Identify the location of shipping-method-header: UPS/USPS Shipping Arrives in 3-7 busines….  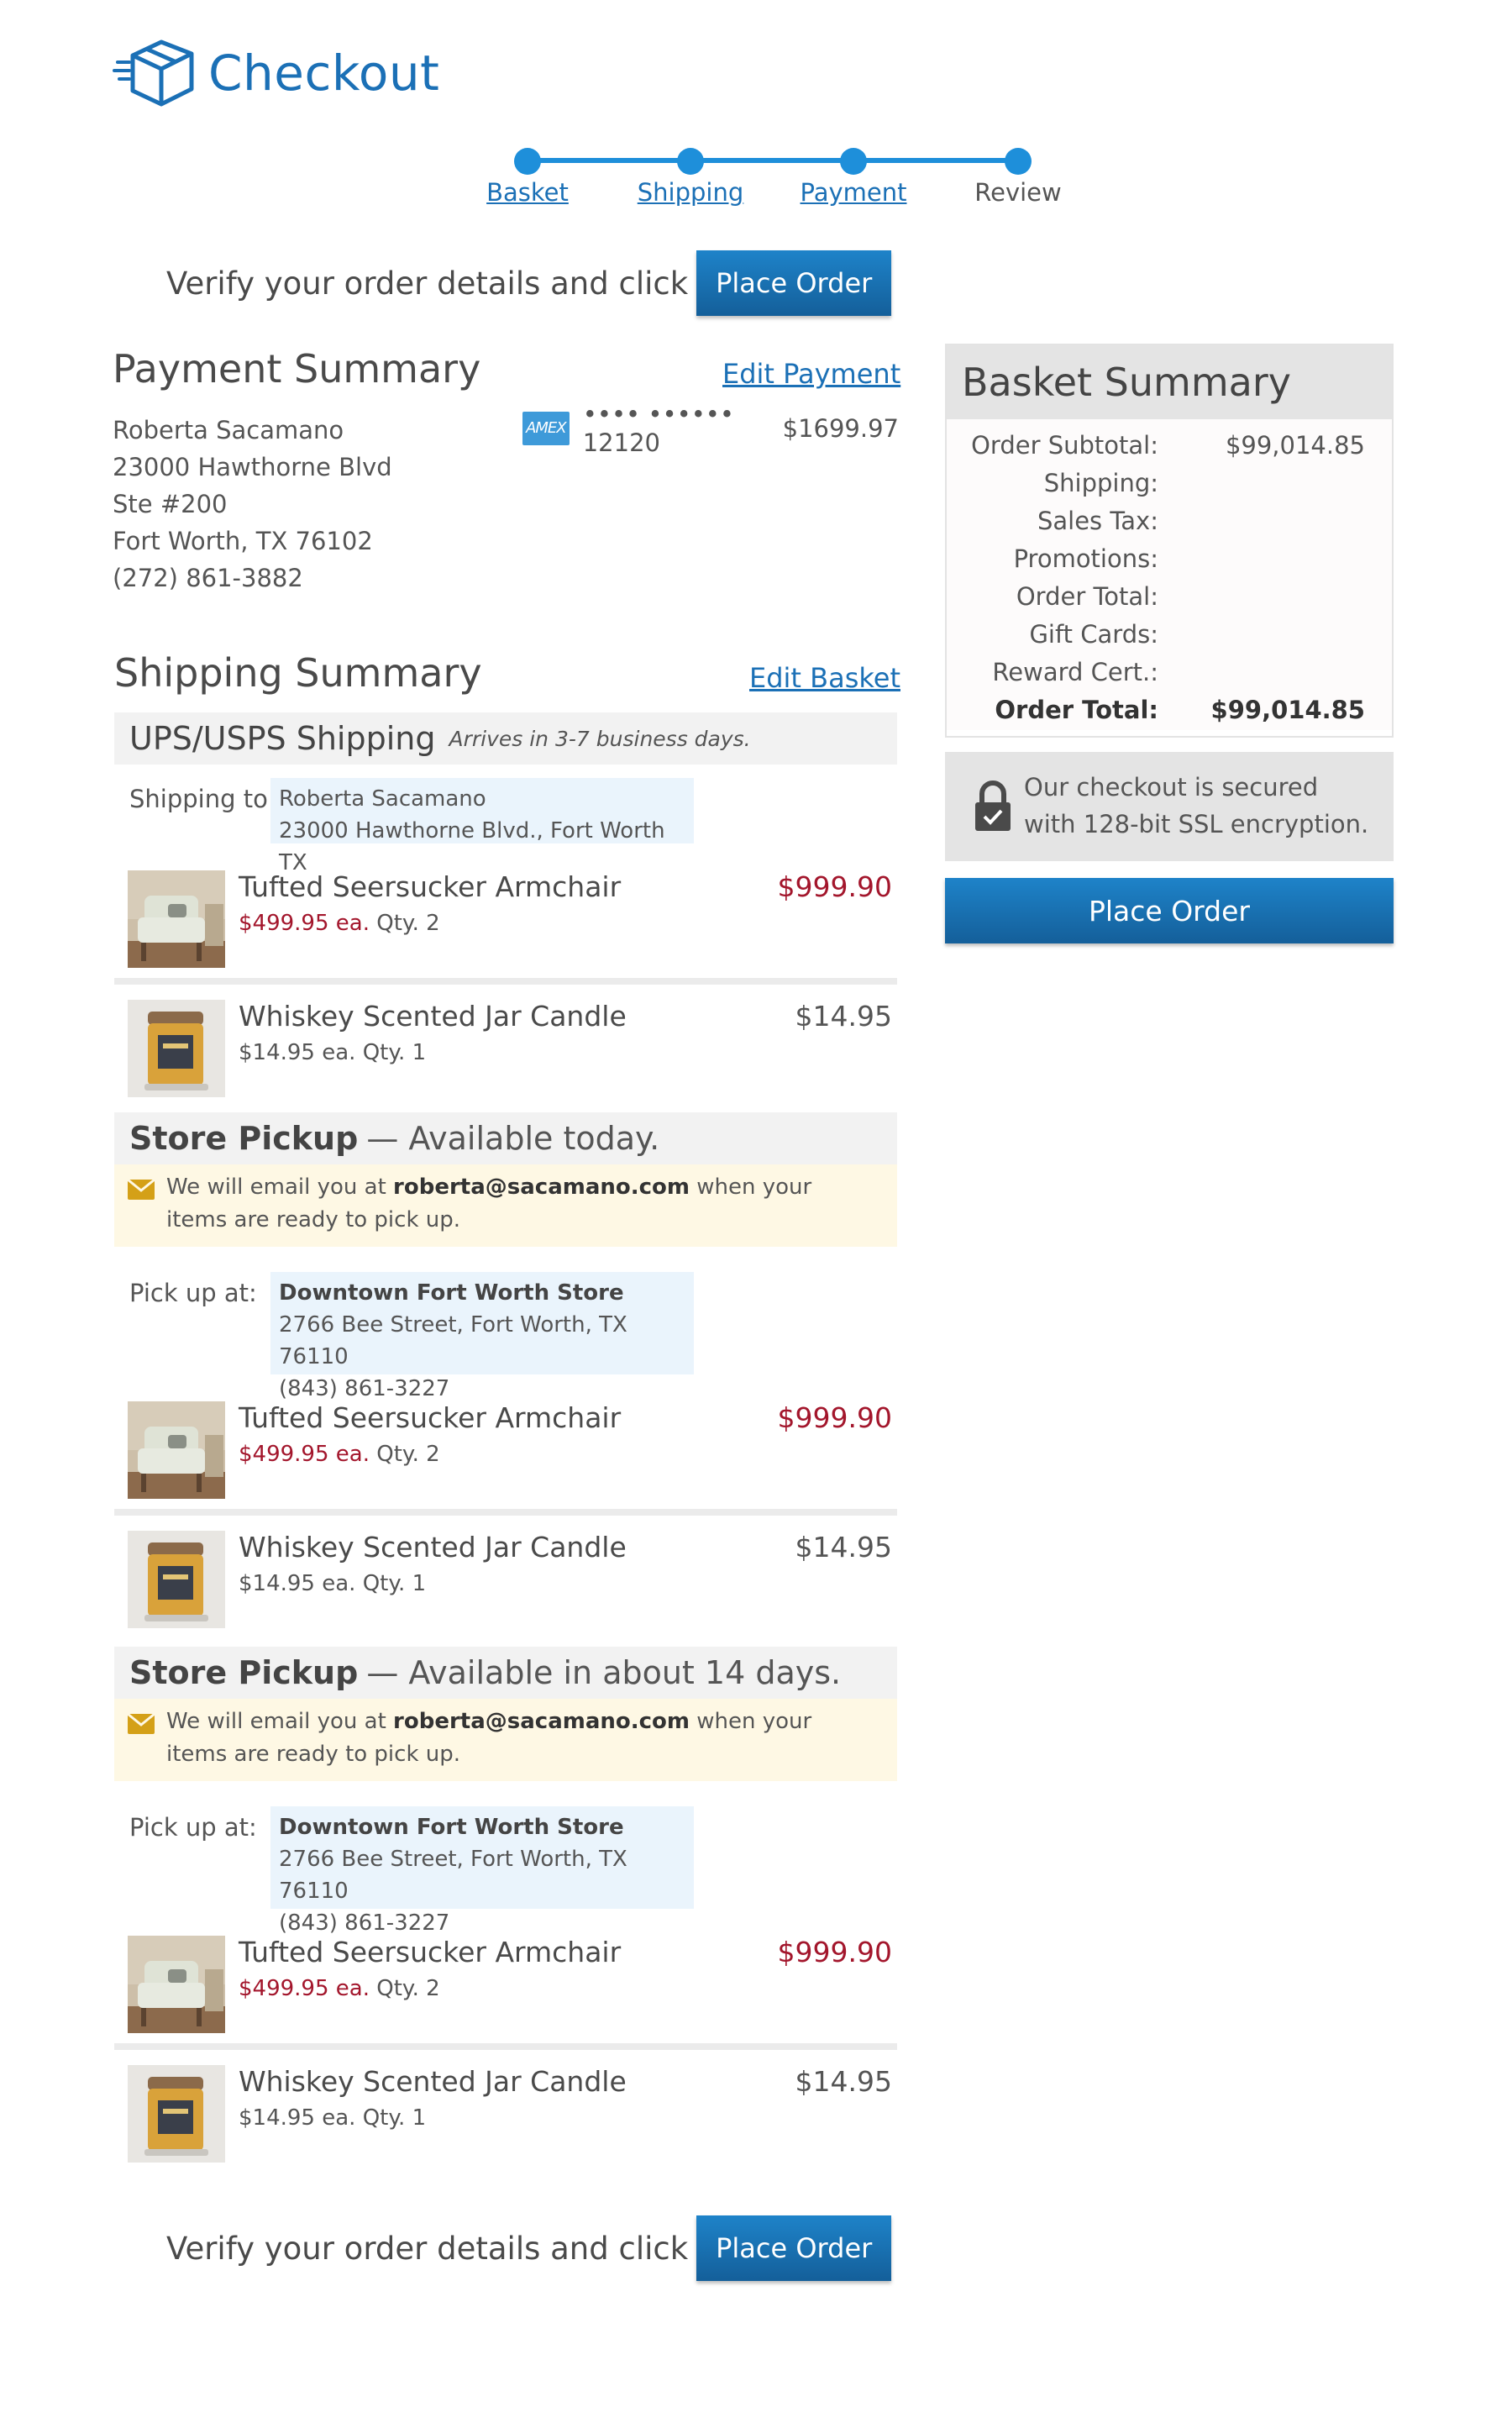
(505, 738).